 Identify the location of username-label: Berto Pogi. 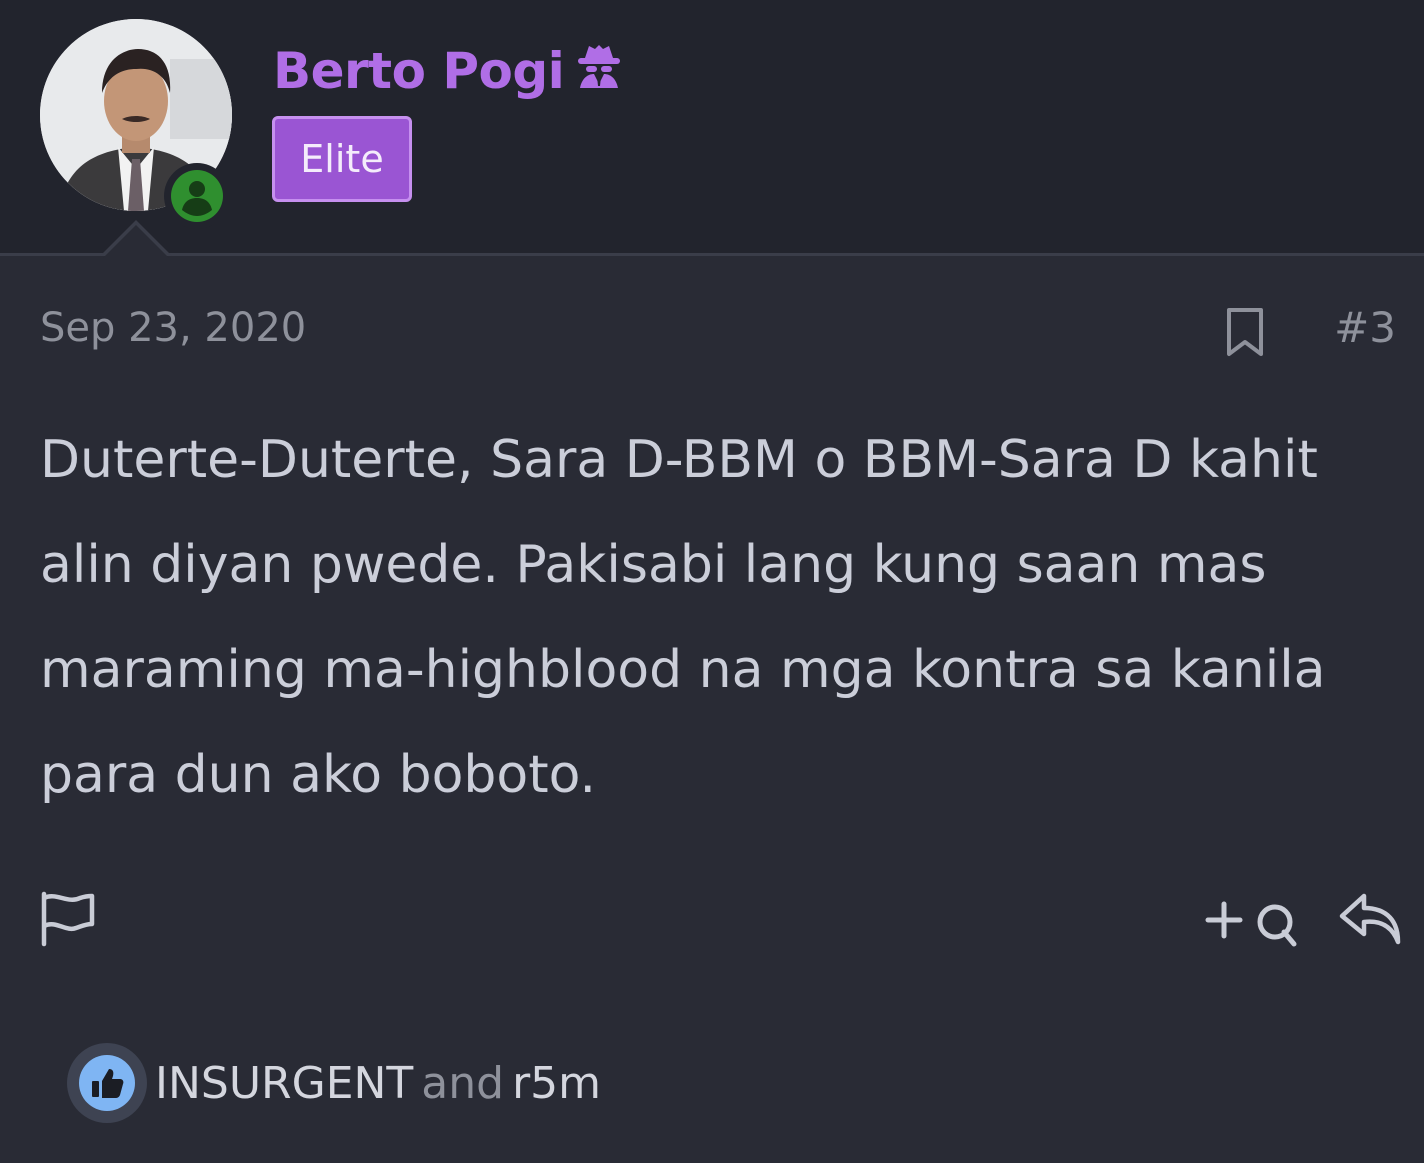
(419, 71).